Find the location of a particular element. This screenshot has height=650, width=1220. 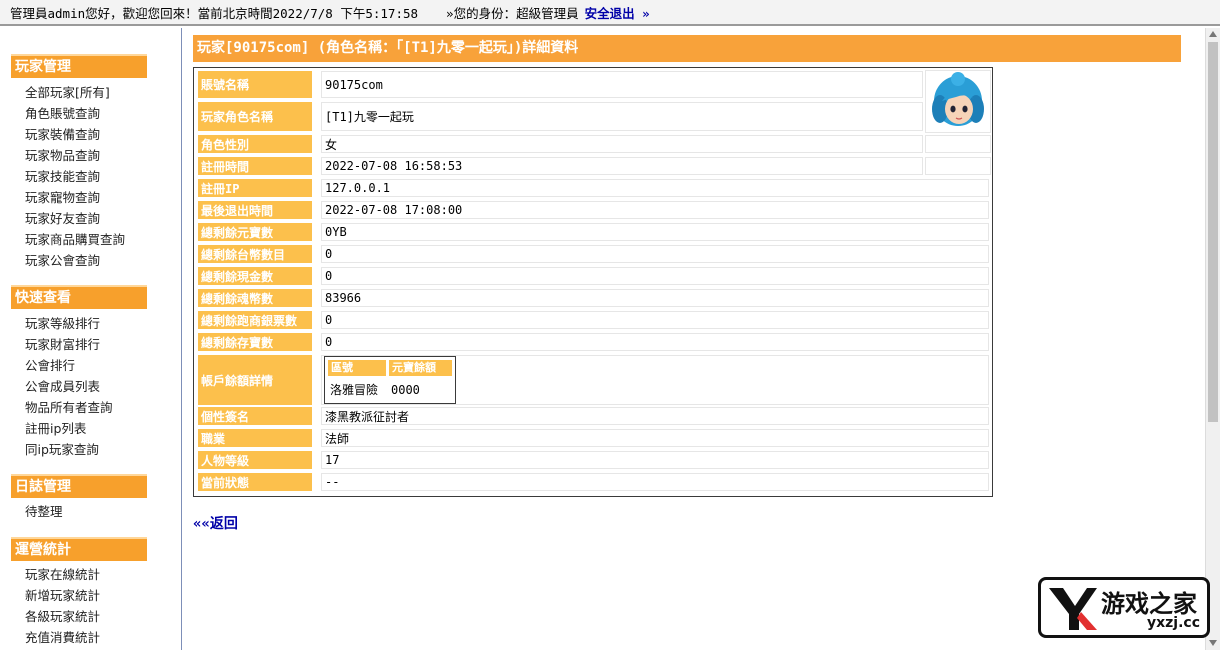

field-label: 總剩餘魂幣數 is located at coordinates (255, 298).